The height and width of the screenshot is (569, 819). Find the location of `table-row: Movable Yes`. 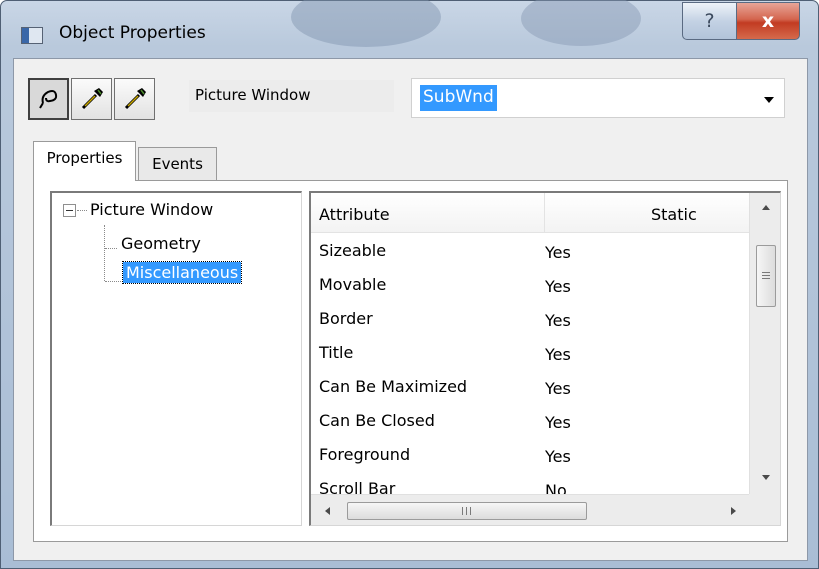

table-row: Movable Yes is located at coordinates (530, 286).